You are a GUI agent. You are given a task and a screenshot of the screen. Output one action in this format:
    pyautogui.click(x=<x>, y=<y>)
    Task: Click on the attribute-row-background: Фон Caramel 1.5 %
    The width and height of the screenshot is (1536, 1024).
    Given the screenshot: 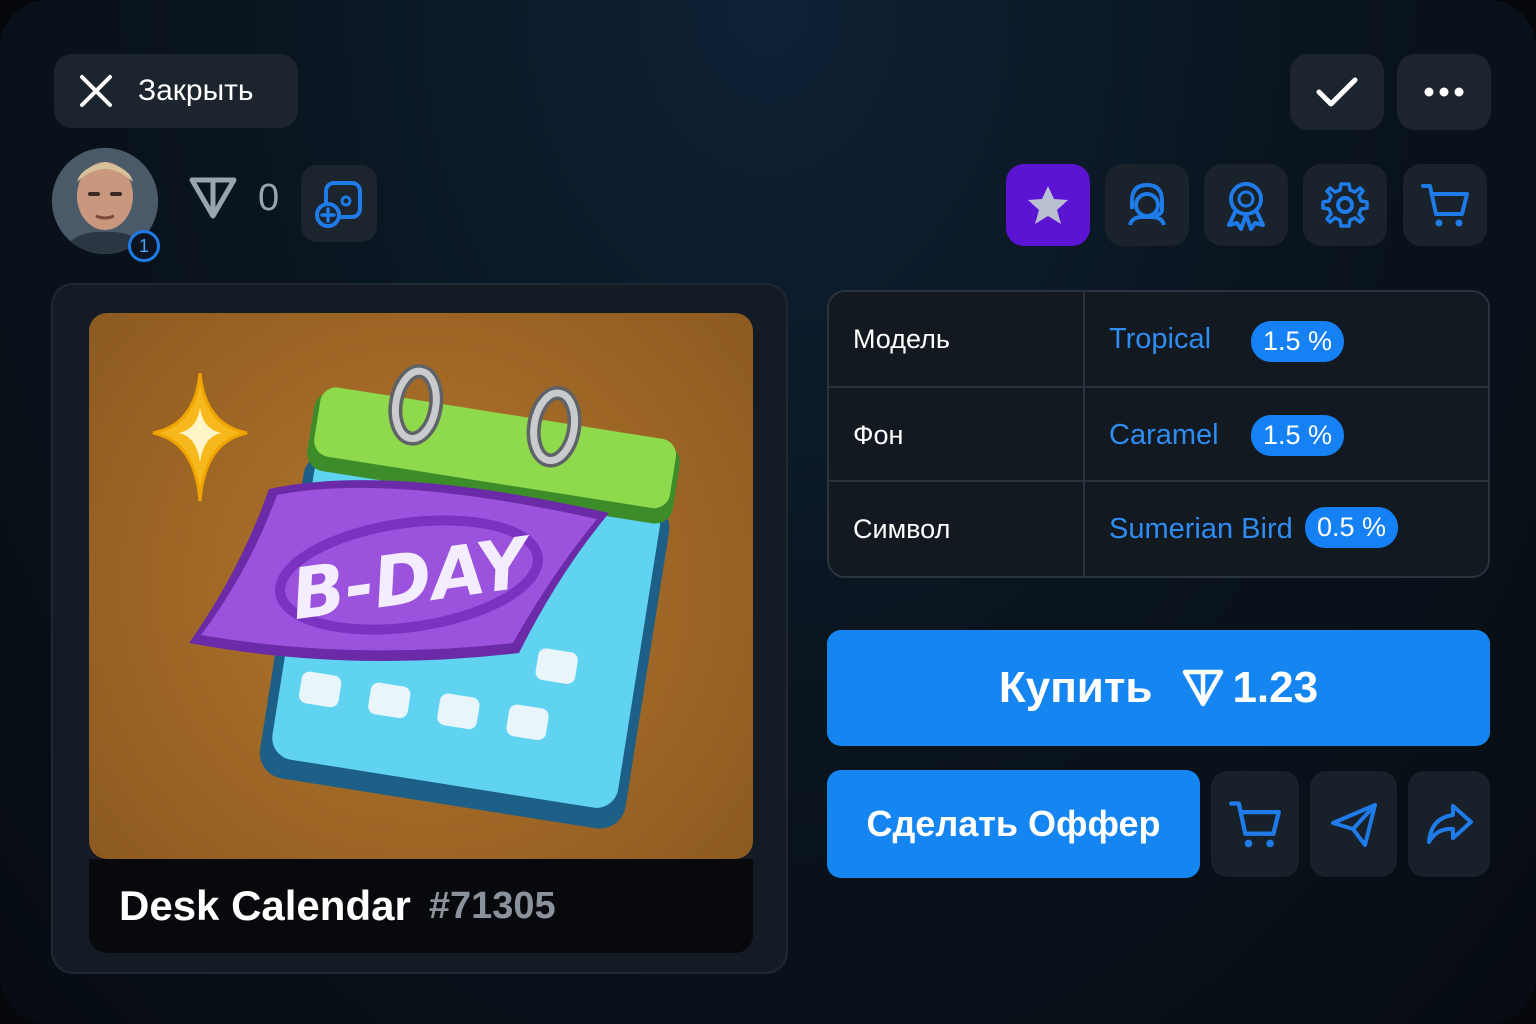 What is the action you would take?
    pyautogui.click(x=1158, y=434)
    